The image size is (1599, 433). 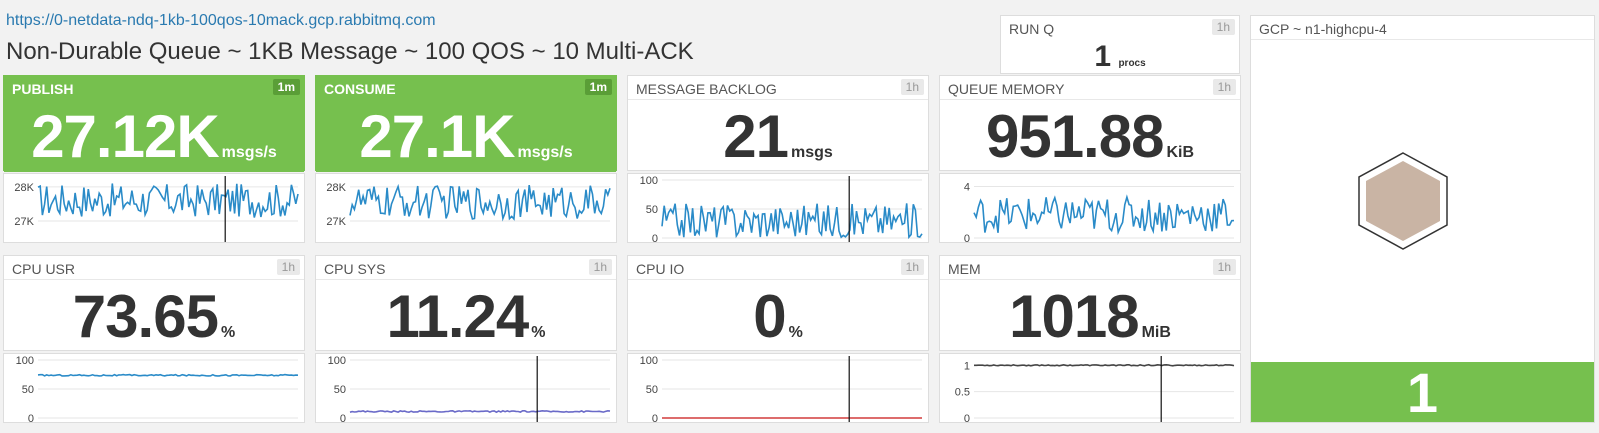 I want to click on cpu-usr-sparkline: 100 50 0, so click(x=154, y=388).